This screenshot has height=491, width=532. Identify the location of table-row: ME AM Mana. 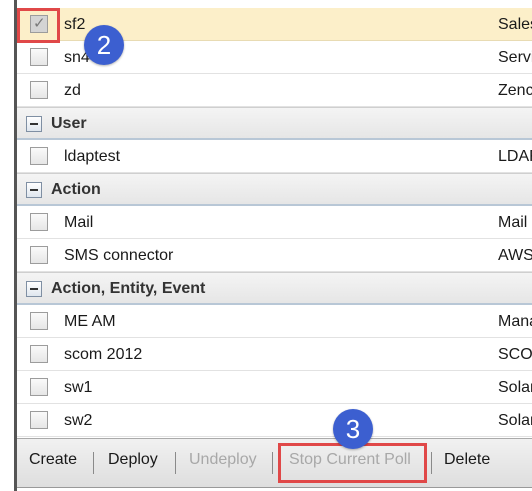
(274, 321).